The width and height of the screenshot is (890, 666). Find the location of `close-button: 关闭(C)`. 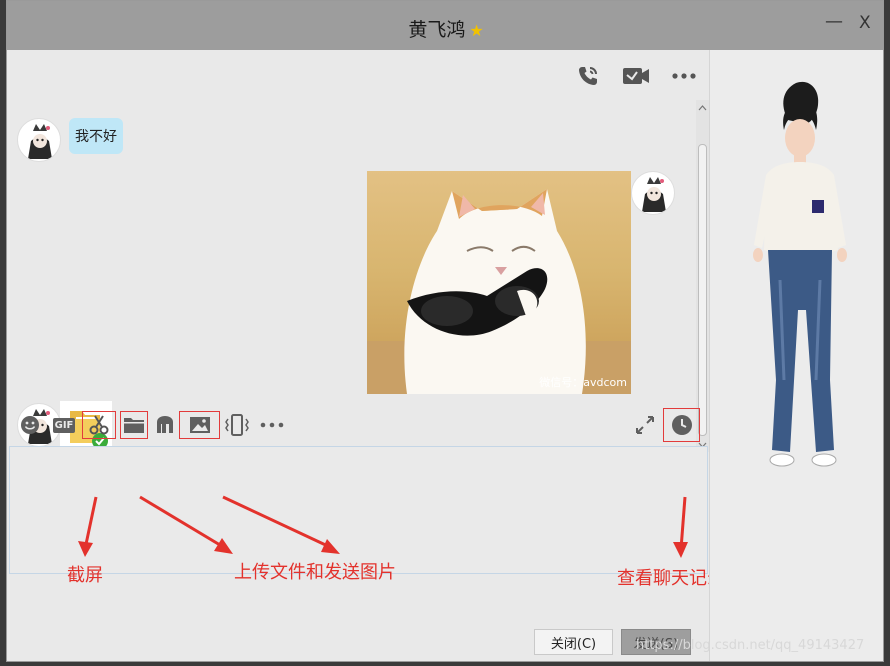

close-button: 关闭(C) is located at coordinates (573, 642).